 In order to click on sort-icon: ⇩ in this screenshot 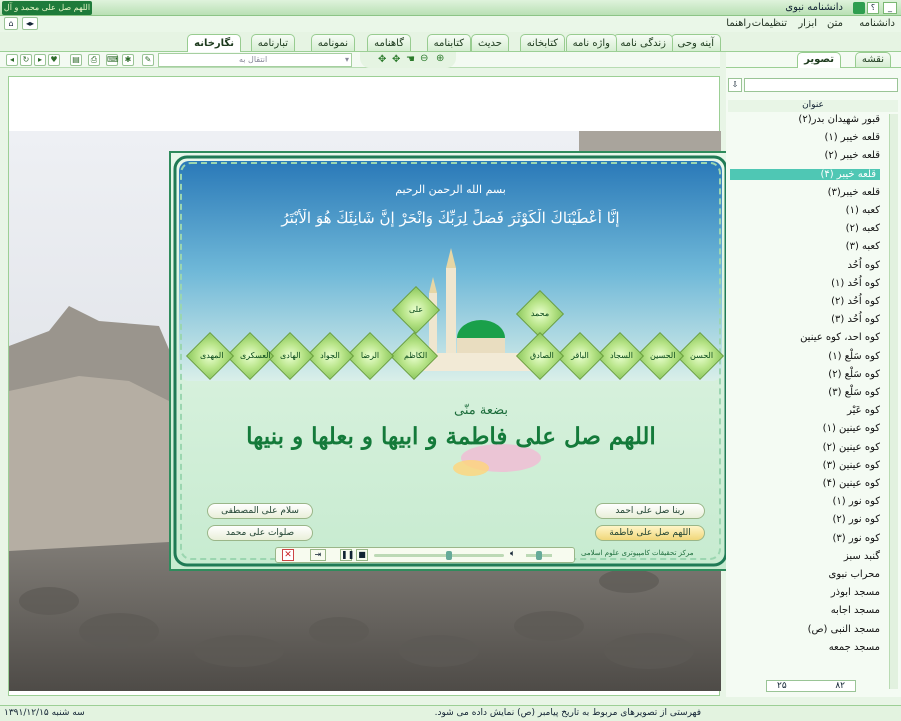, I will do `click(735, 85)`.